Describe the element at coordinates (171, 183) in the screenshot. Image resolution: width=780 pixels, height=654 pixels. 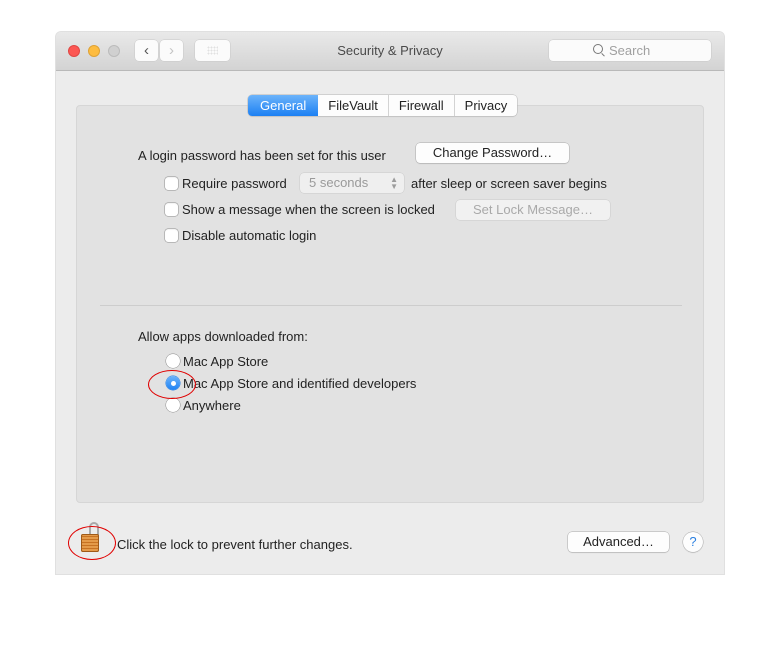
I see `require-password-checkbox` at that location.